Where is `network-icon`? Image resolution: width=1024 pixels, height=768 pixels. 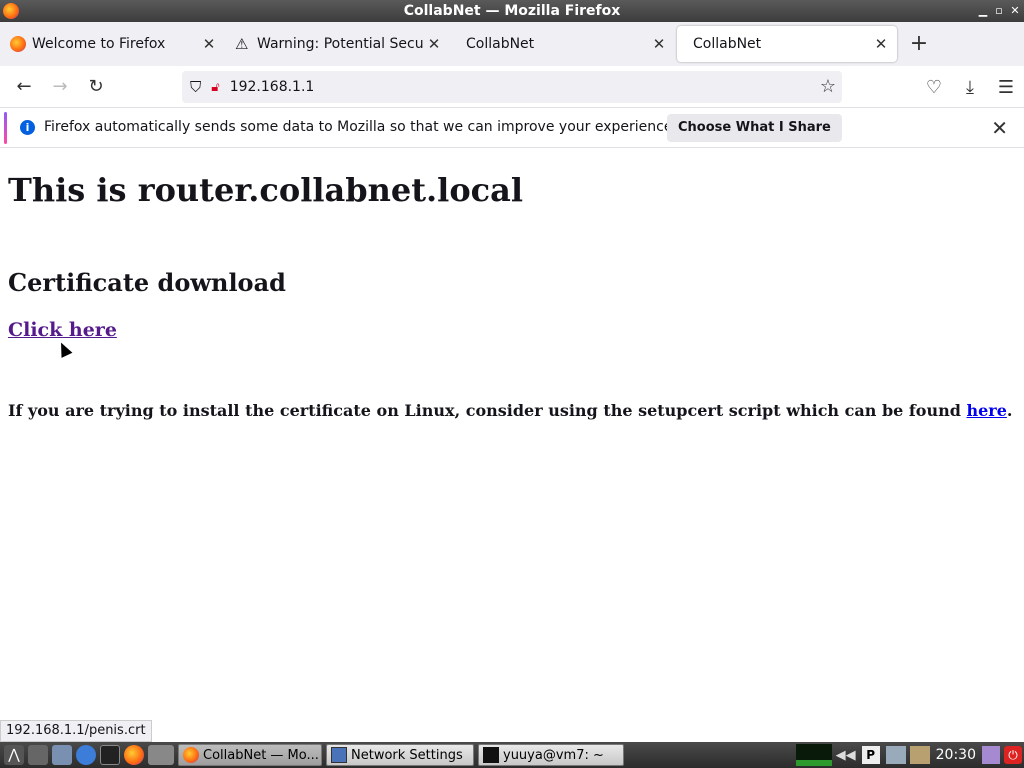
network-icon is located at coordinates (895, 755).